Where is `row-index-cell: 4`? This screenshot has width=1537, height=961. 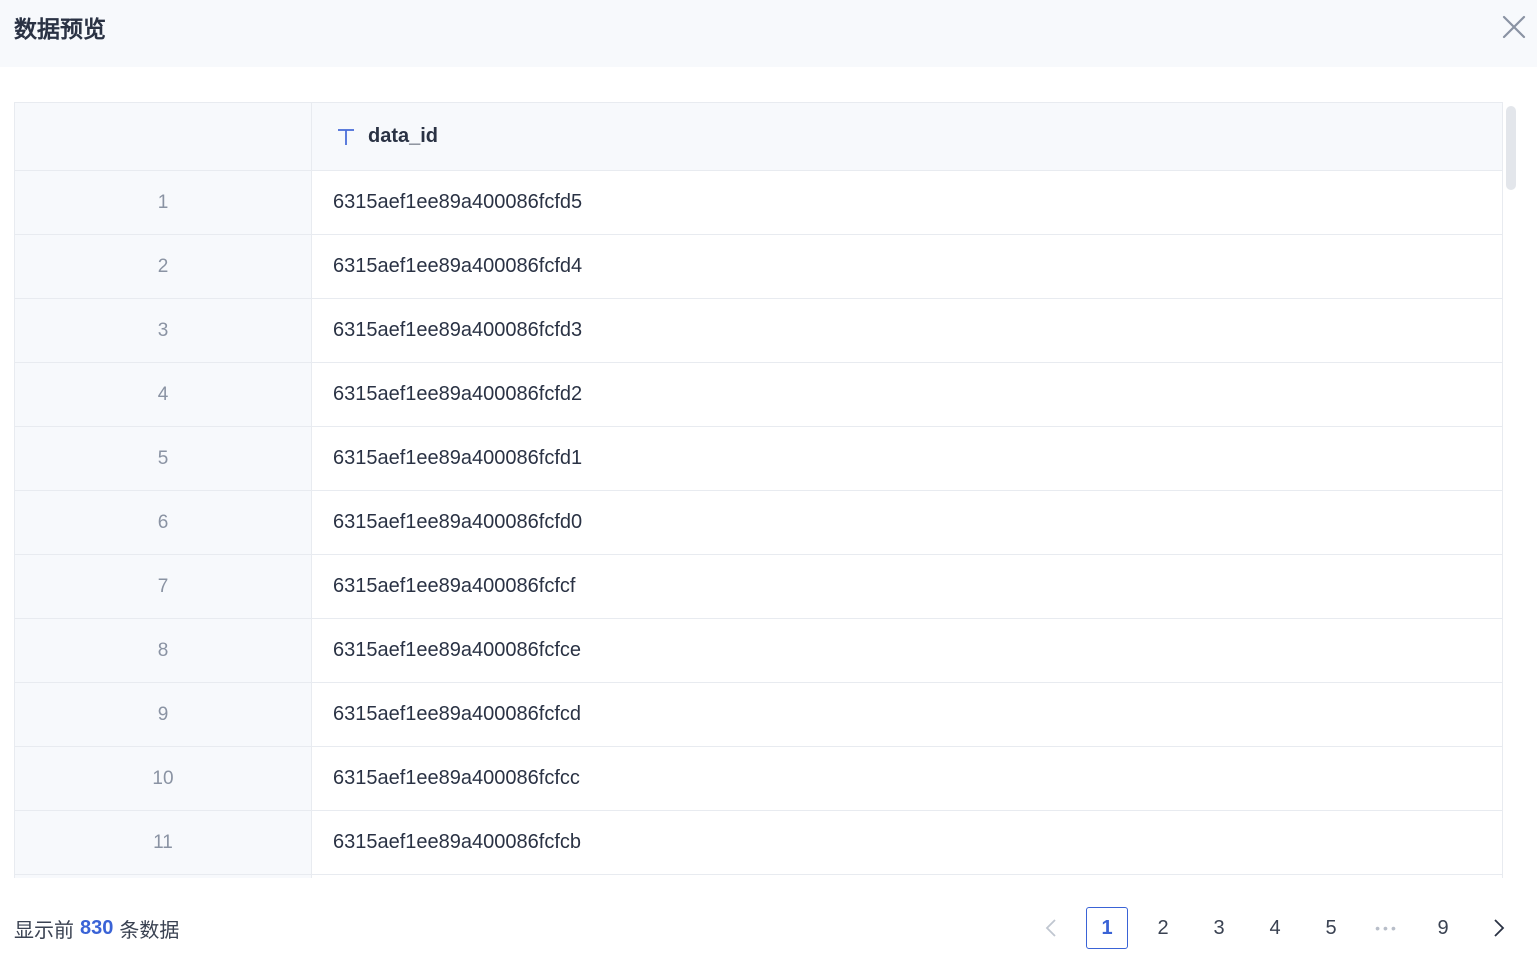 row-index-cell: 4 is located at coordinates (163, 394).